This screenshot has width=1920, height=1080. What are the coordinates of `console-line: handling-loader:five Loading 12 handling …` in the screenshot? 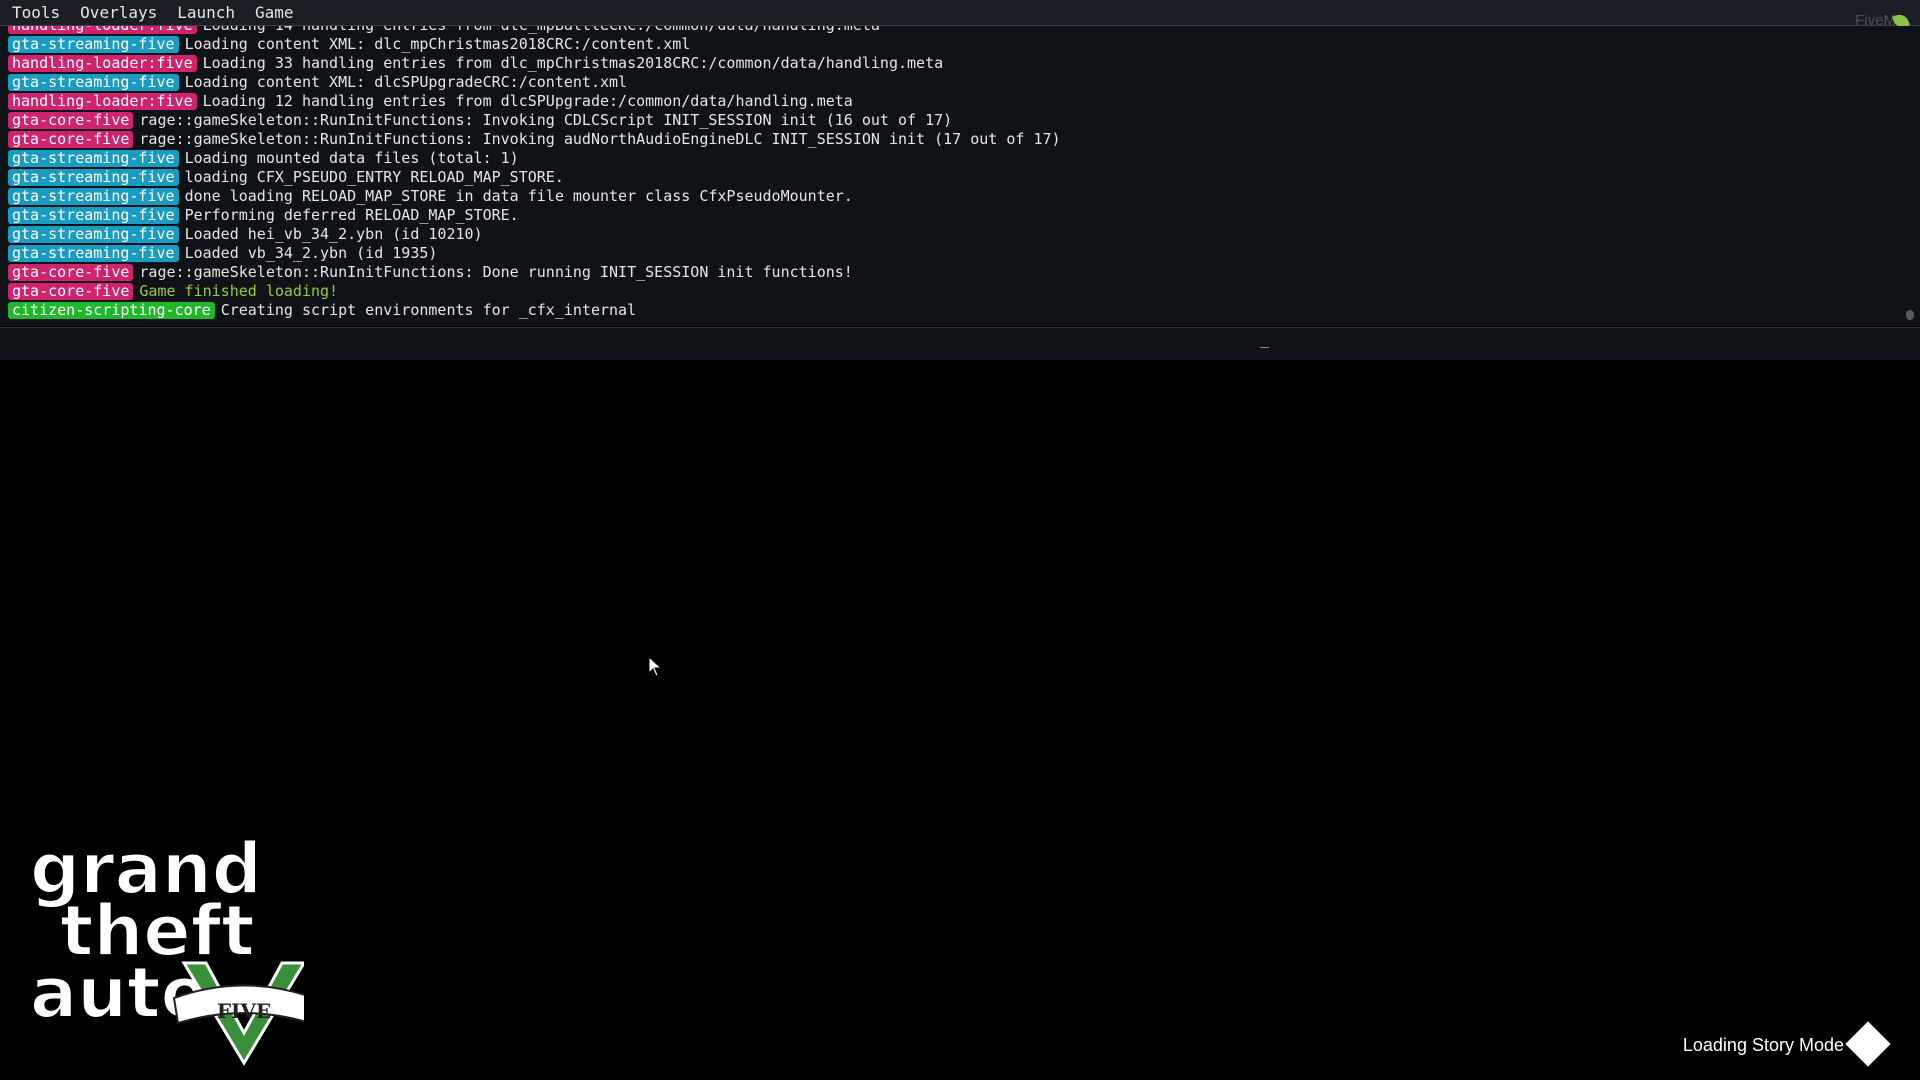 It's located at (952, 101).